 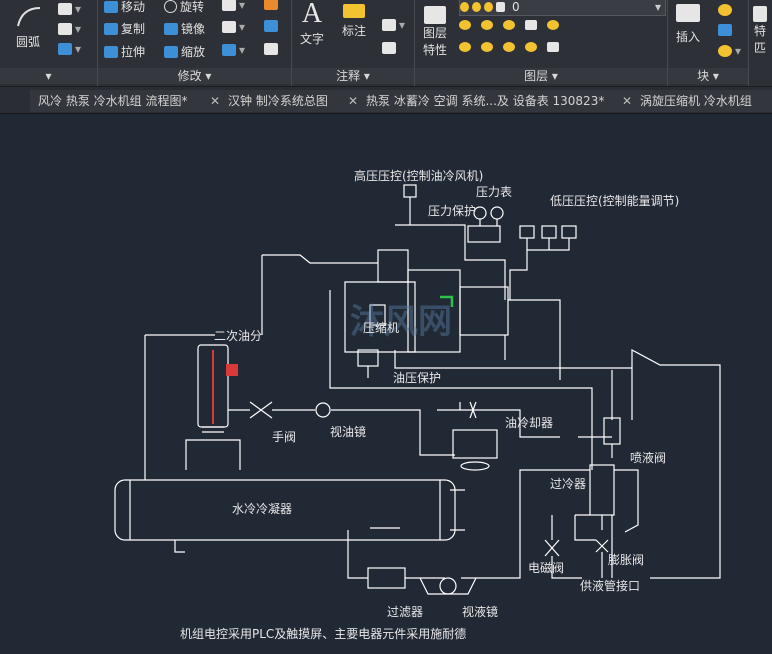 I want to click on block-tool-3: ▾, so click(x=729, y=51).